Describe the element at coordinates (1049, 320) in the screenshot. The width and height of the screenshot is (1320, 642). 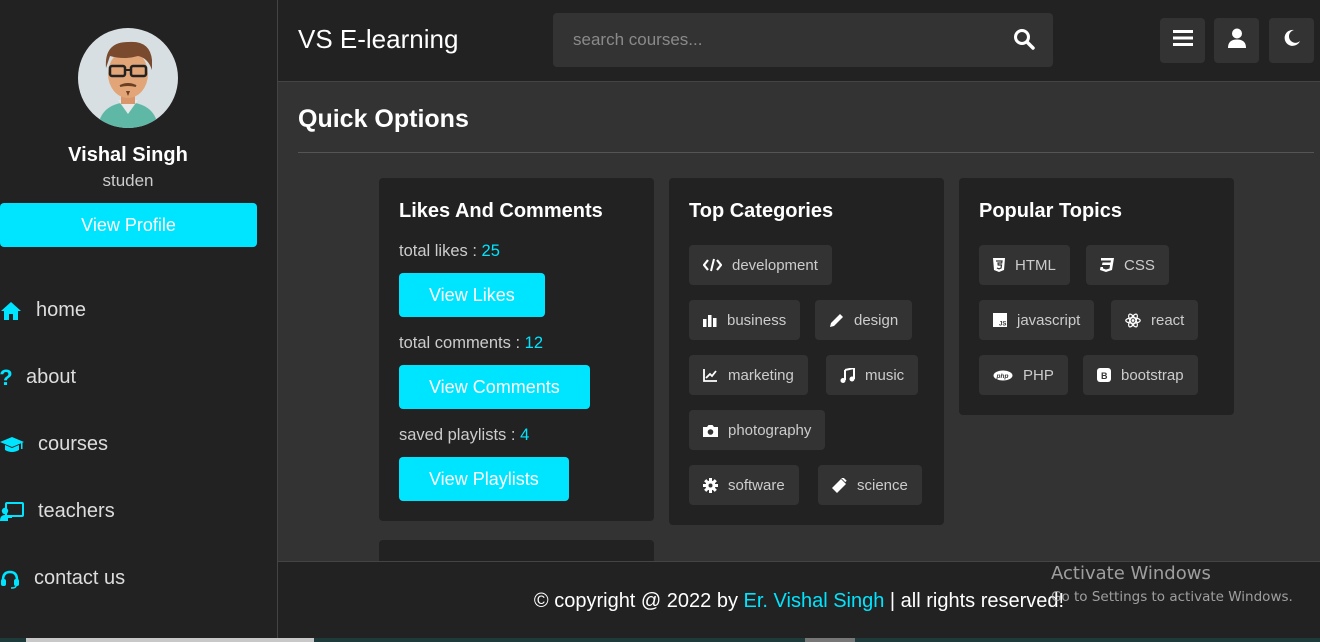
I see `chip-label: javascript` at that location.